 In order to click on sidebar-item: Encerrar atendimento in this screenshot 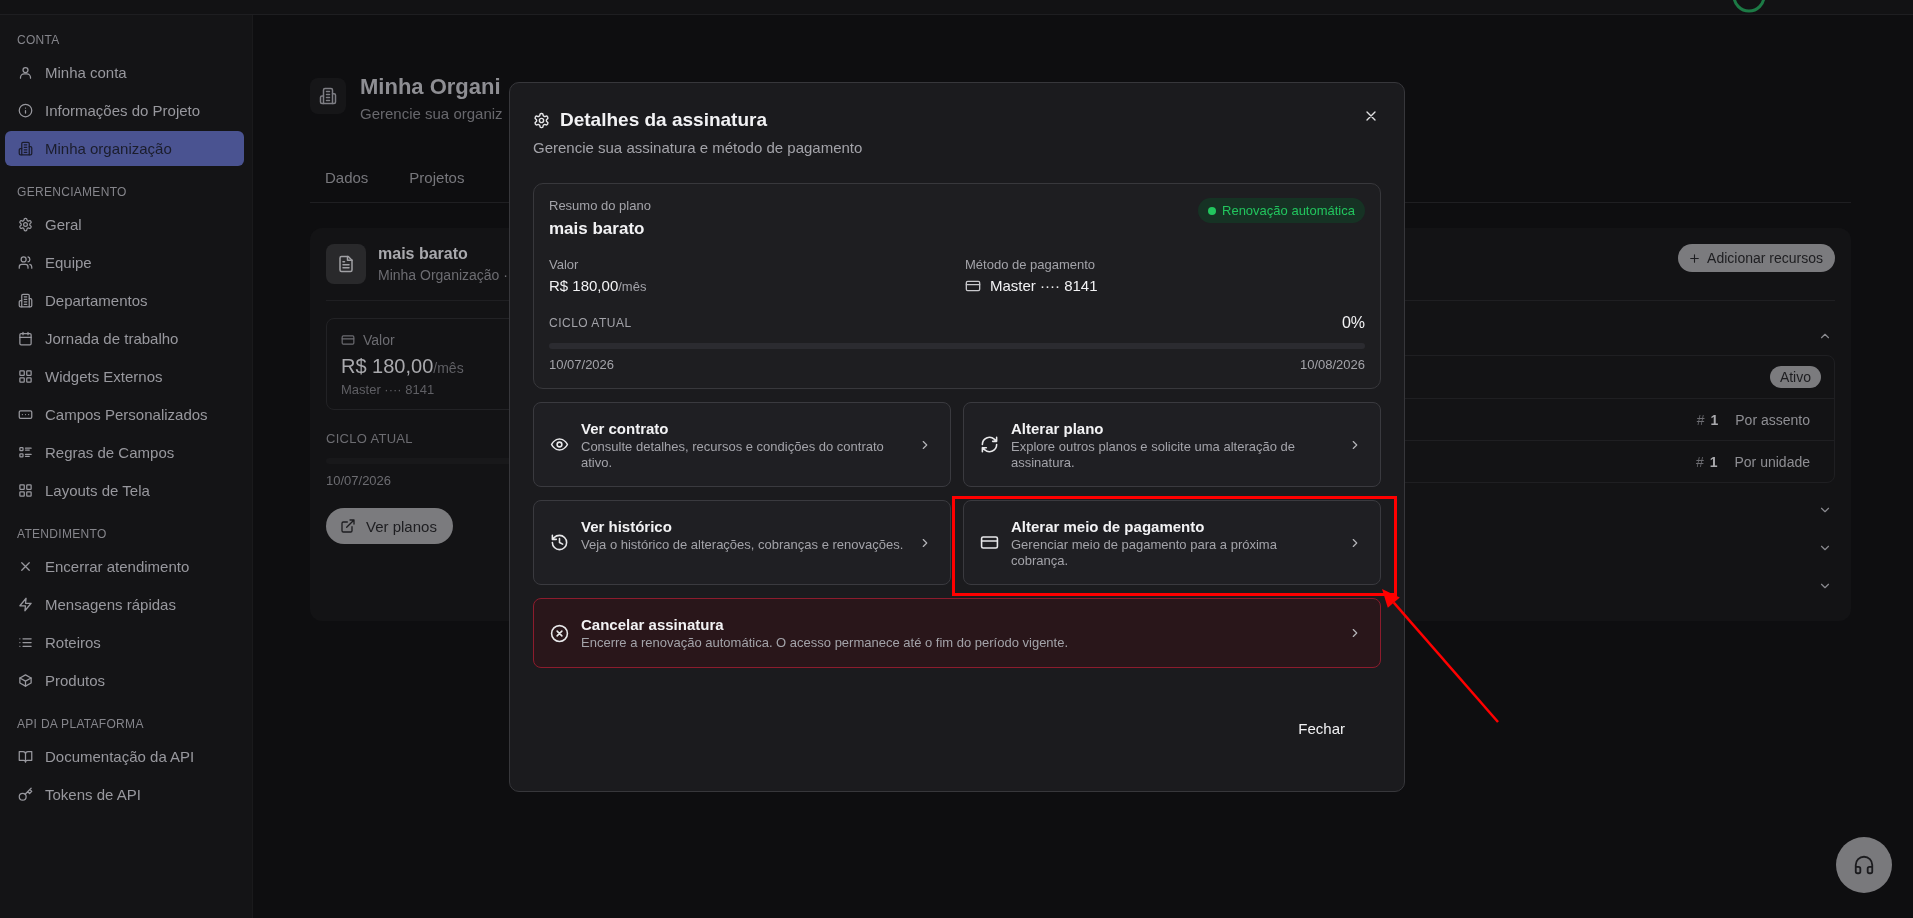, I will do `click(124, 566)`.